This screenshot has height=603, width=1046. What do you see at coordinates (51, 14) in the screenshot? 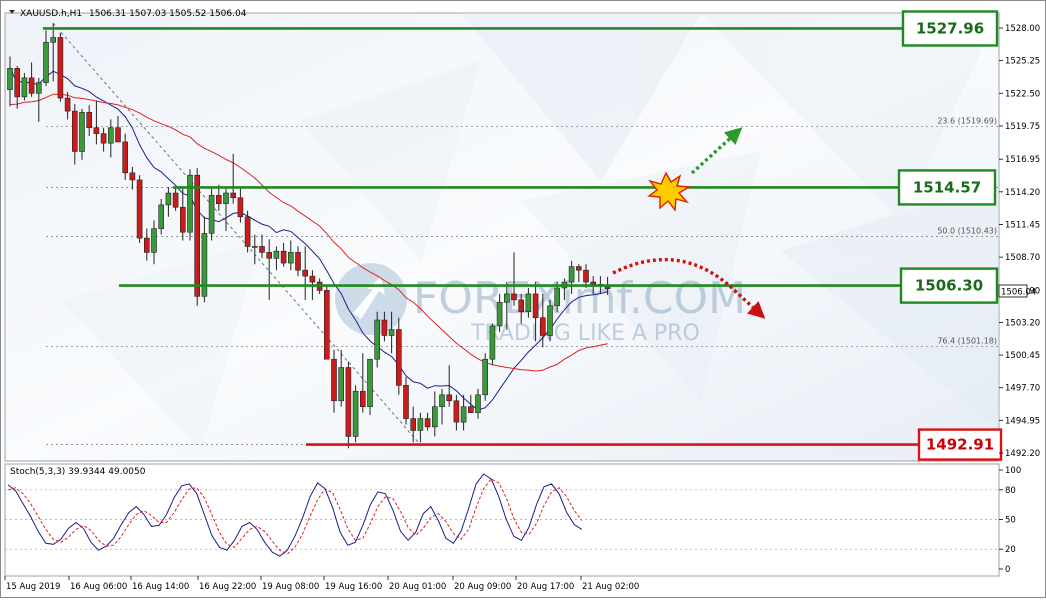
I see `symbol-label: XAUUSD.h,H1` at bounding box center [51, 14].